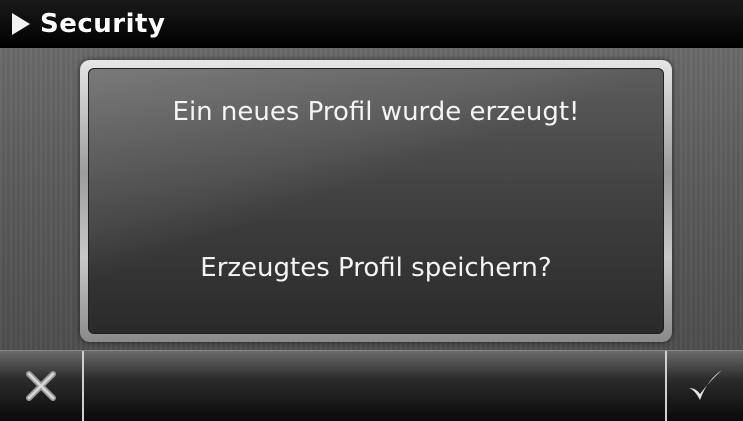  I want to click on dialog-message: Ein neues Profil wurde erzeugt!, so click(376, 112).